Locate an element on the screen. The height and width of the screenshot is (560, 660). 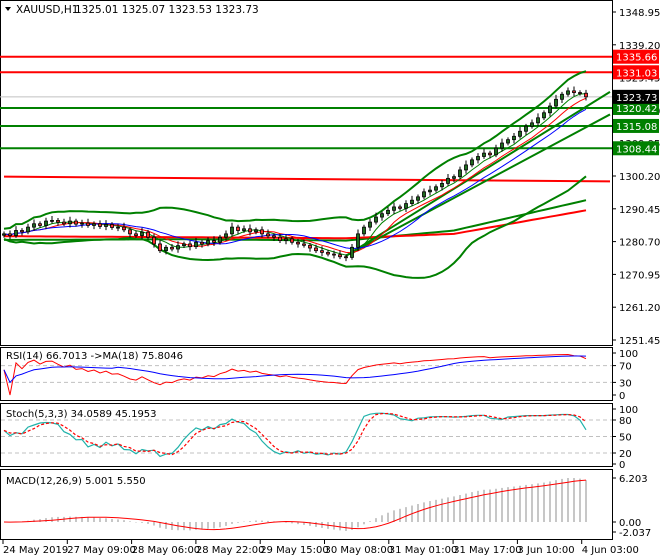
price-level-label: 1335.66 is located at coordinates (636, 58).